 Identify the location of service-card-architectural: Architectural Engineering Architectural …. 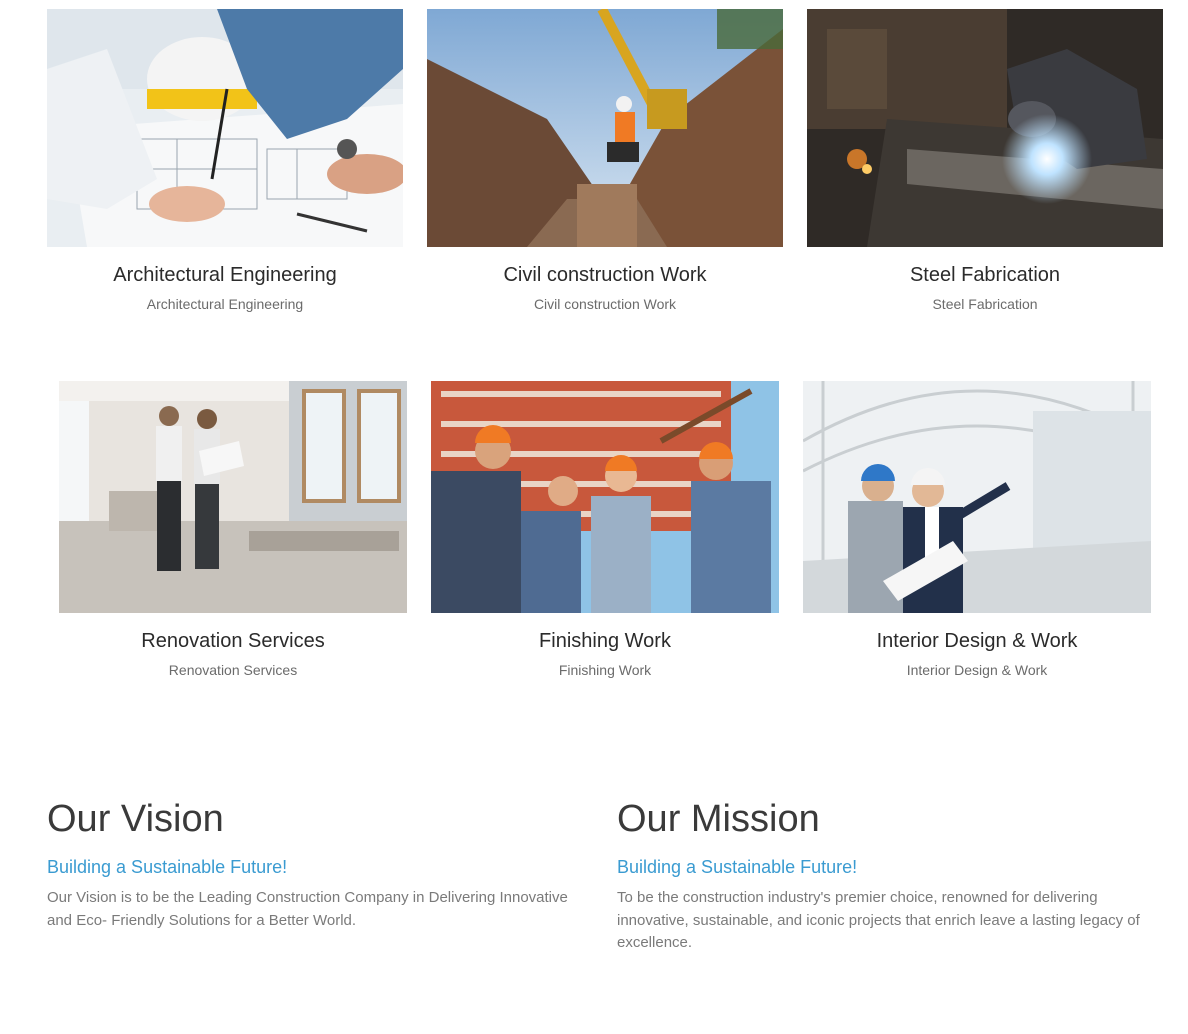
(225, 160).